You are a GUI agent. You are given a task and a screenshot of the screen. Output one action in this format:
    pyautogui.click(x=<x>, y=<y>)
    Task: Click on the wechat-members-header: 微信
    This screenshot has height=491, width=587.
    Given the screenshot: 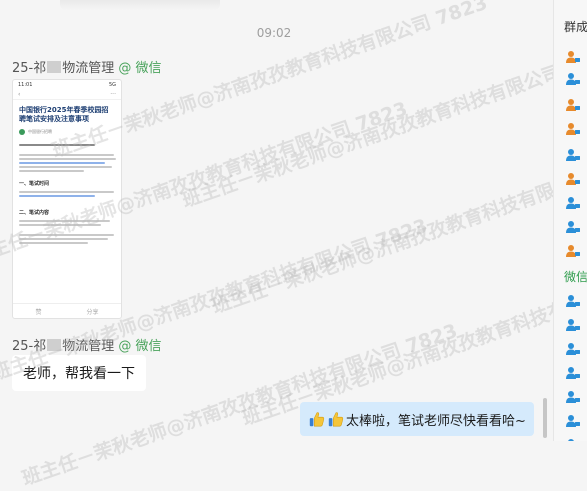 What is the action you would take?
    pyautogui.click(x=575, y=277)
    